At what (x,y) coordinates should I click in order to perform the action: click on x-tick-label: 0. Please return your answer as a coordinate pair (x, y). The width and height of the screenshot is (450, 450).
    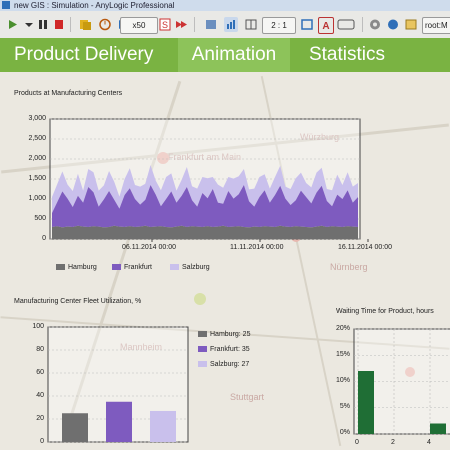
    Looking at the image, I should click on (357, 442).